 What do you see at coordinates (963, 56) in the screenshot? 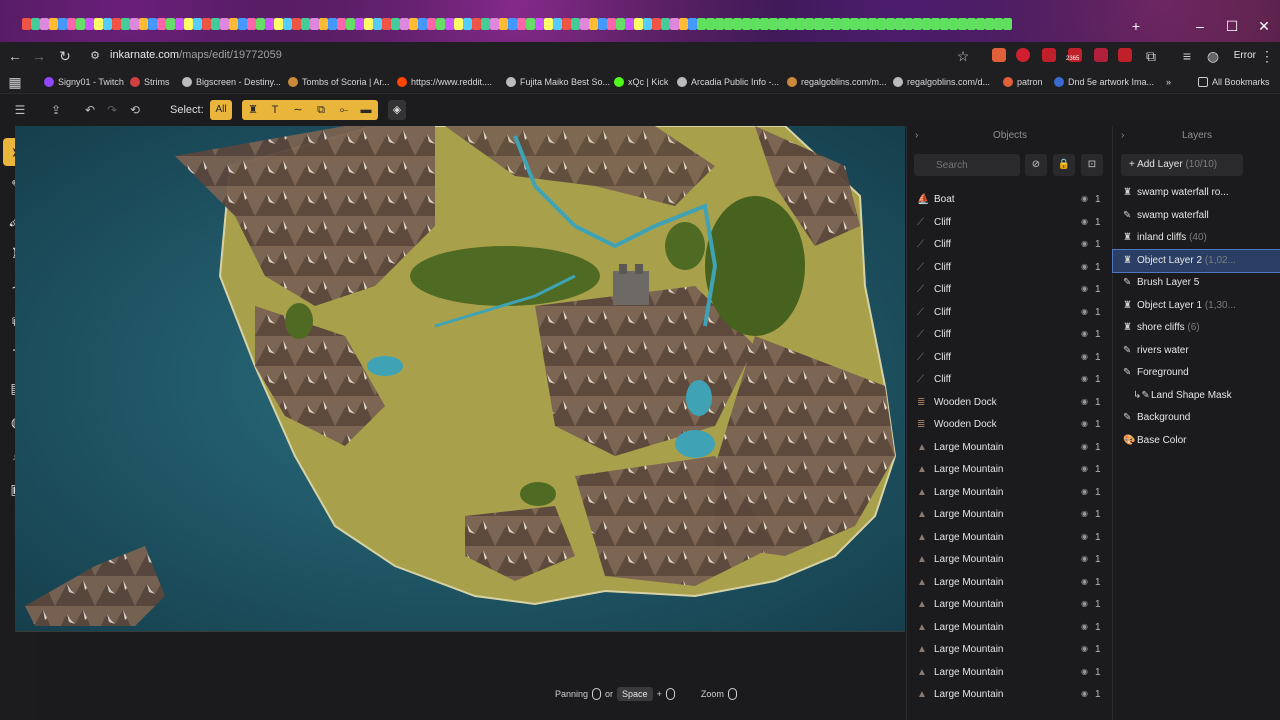
I see `bookmark-star-icon: ☆` at bounding box center [963, 56].